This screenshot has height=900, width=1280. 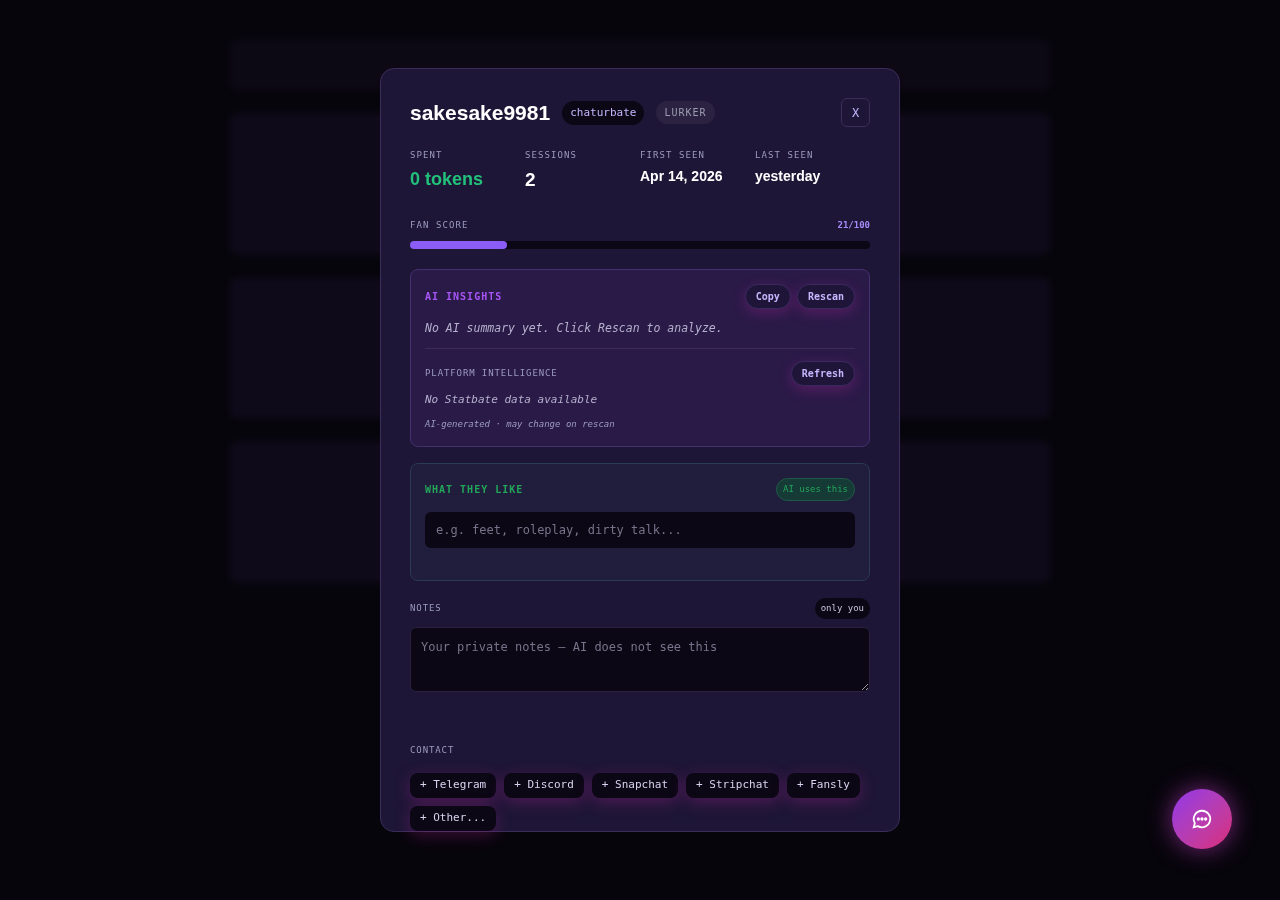 I want to click on stat-label: SESSIONS, so click(x=551, y=155).